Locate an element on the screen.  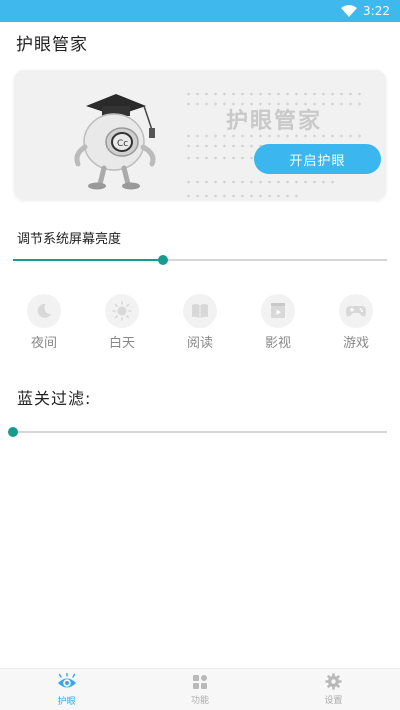
sun-icon is located at coordinates (122, 311).